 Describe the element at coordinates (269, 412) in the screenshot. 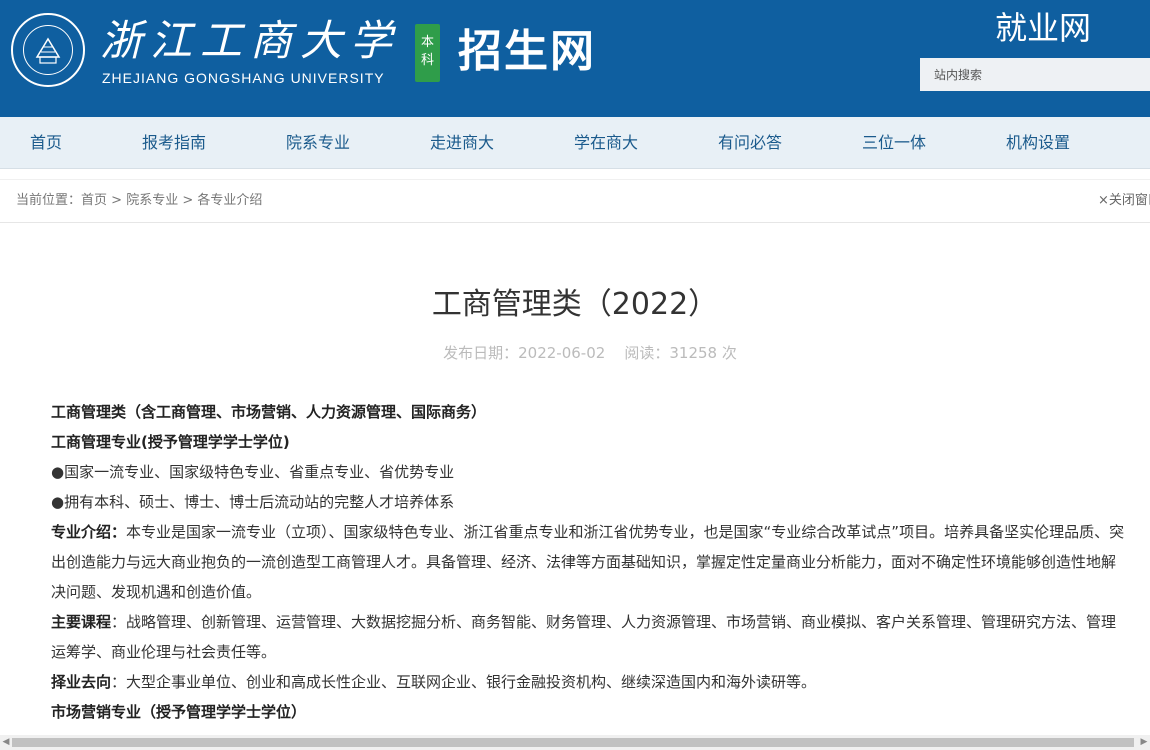

I see `content-line-heading: 工商管理类（含工商管理、市场营销、人力资源管理、国际商务）` at that location.